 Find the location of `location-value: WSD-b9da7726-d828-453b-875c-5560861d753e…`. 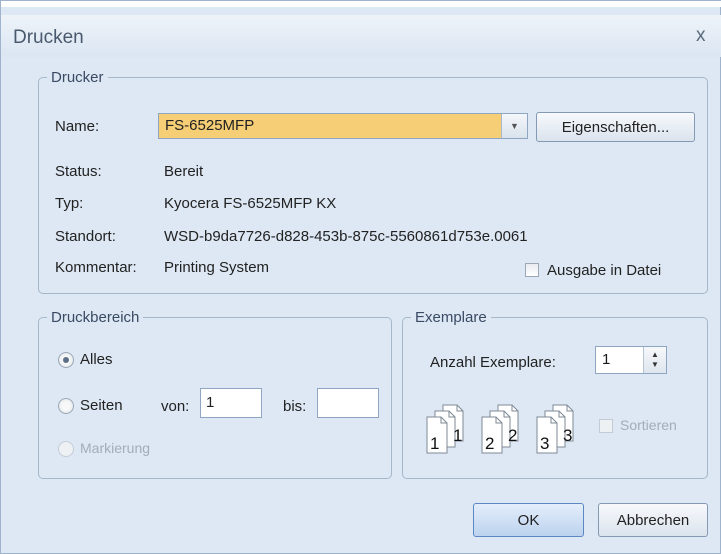

location-value: WSD-b9da7726-d828-453b-875c-5560861d753e… is located at coordinates (346, 236).